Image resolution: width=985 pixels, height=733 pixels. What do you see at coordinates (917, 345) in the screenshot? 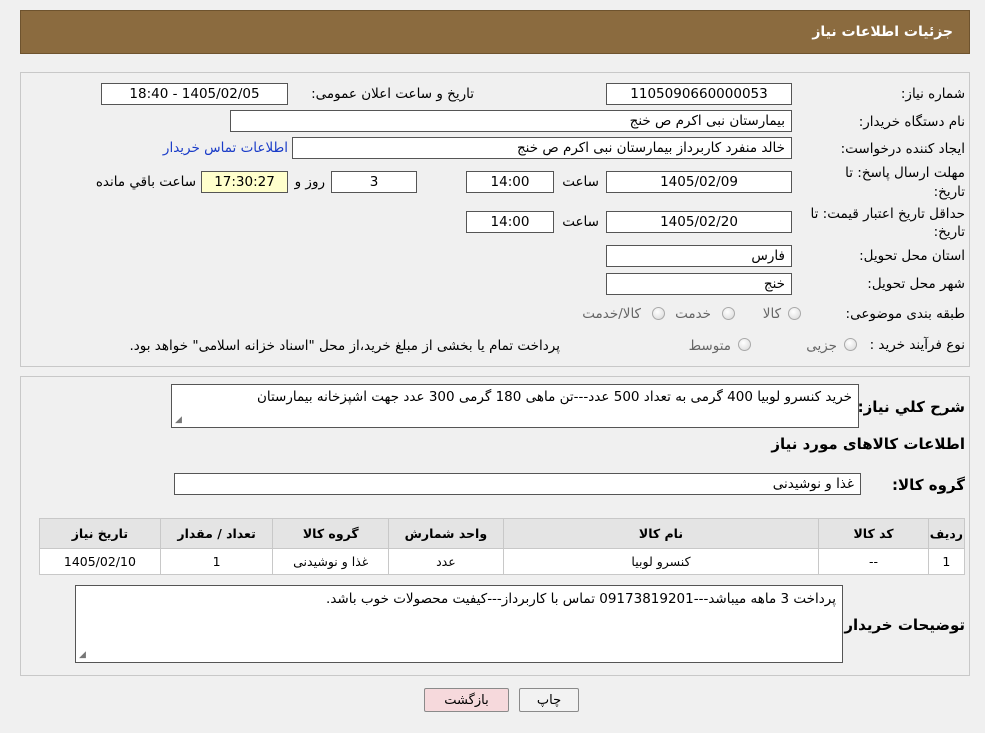
I see `purchase-process-label: نوع فرآیند خرید :` at bounding box center [917, 345].